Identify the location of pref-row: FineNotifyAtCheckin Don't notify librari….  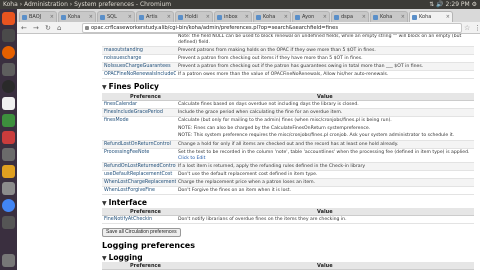
(288, 220).